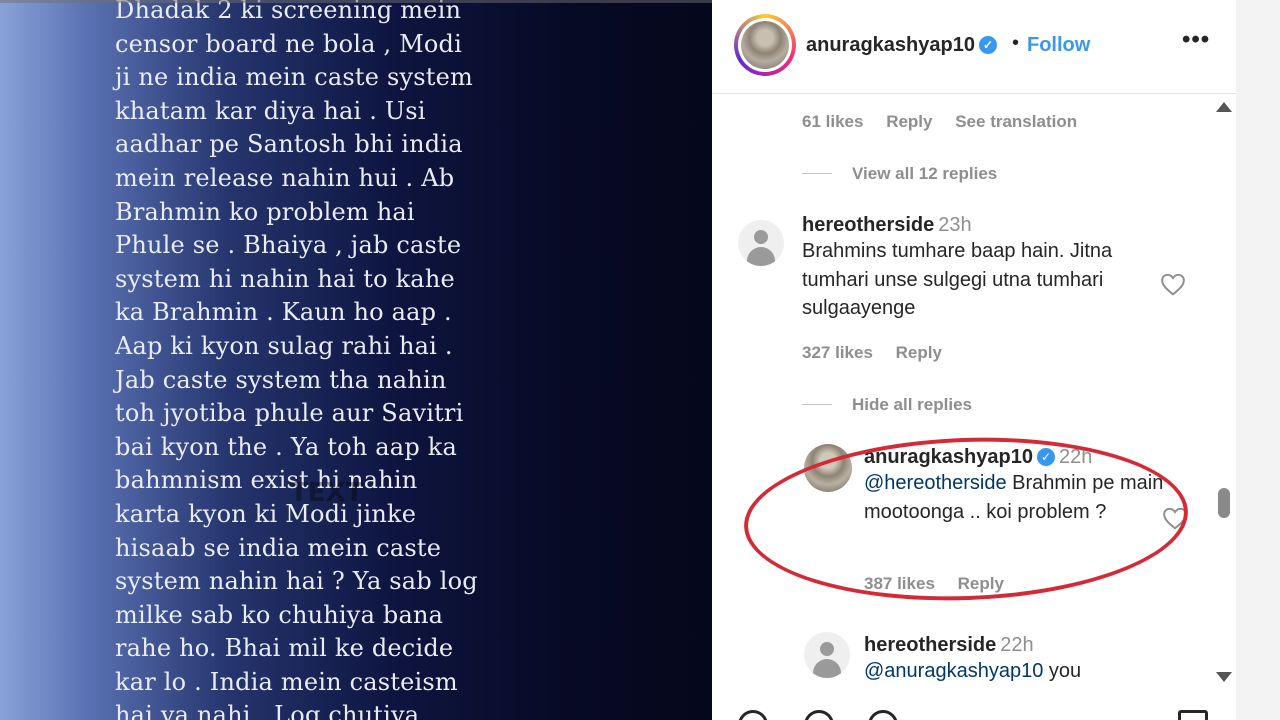 The height and width of the screenshot is (720, 1280). I want to click on scroll-down-icon, so click(1224, 677).